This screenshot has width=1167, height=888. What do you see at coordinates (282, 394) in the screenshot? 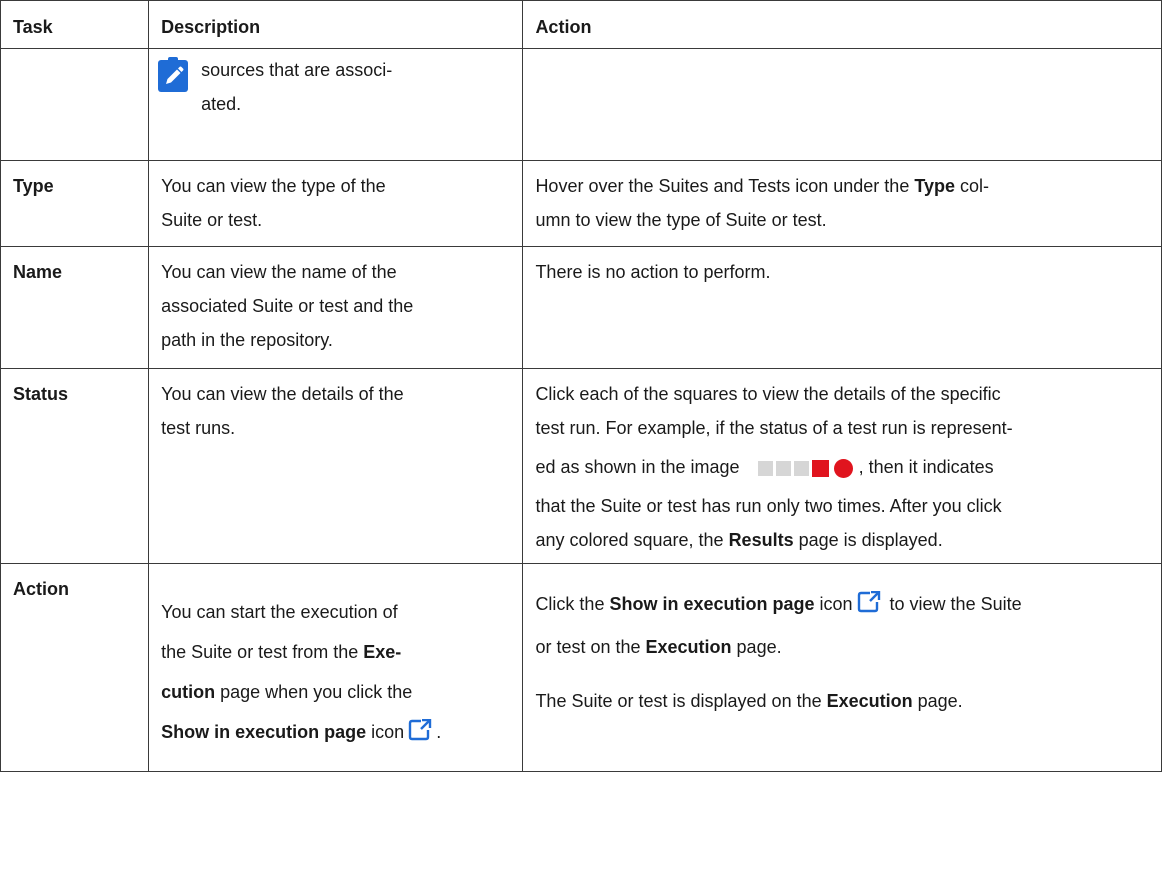
I see `status-desc-line-1: You can view the details of the` at bounding box center [282, 394].